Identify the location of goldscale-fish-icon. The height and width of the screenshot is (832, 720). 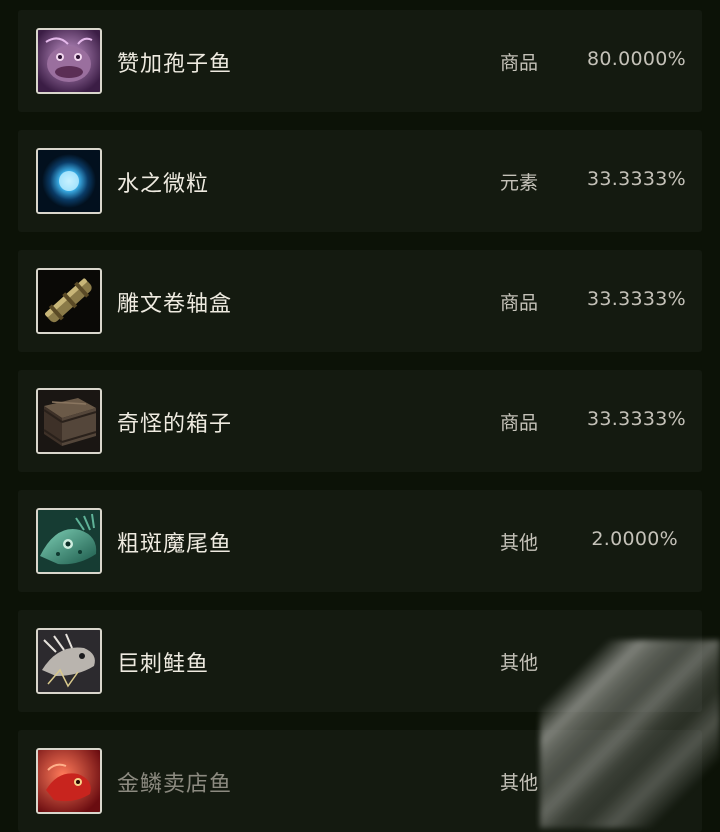
(69, 781).